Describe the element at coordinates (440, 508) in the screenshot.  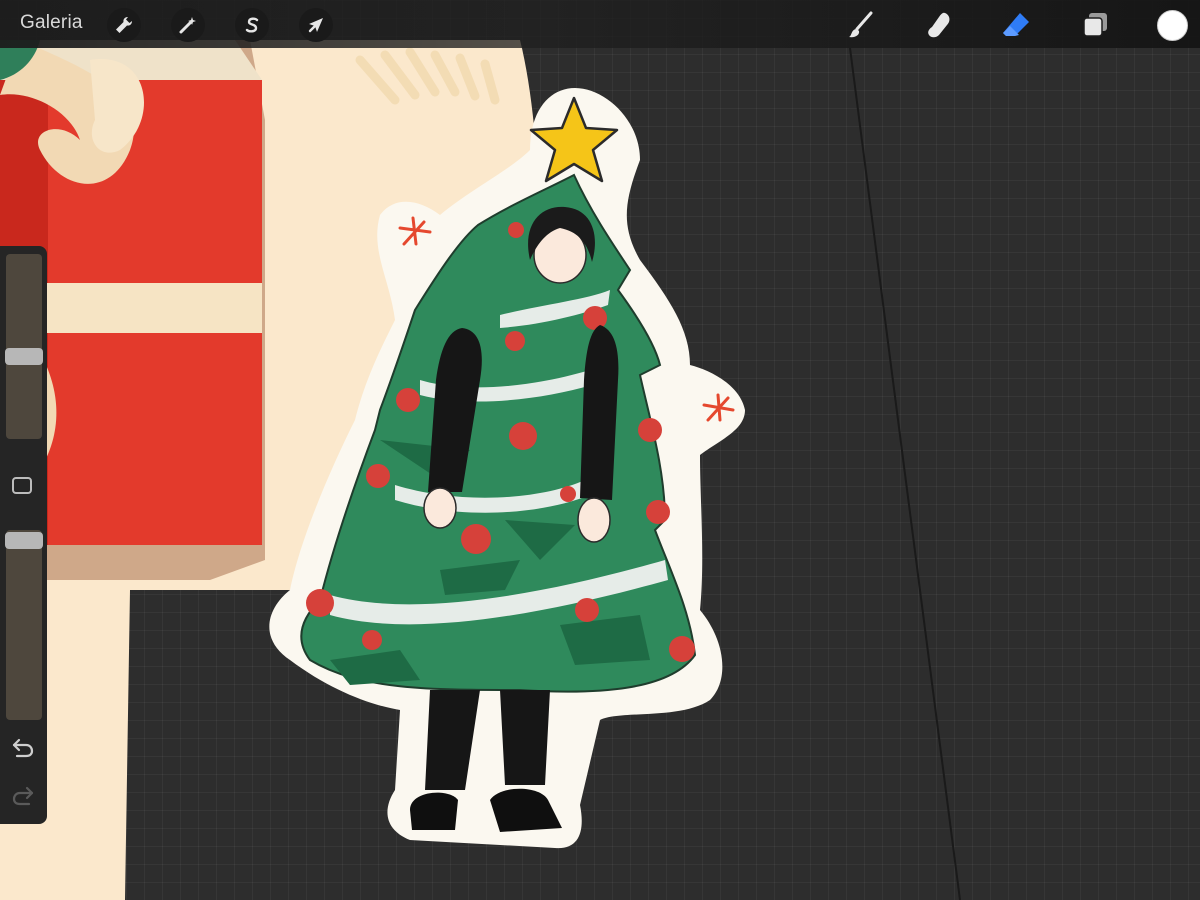
I see `character-hand-left` at that location.